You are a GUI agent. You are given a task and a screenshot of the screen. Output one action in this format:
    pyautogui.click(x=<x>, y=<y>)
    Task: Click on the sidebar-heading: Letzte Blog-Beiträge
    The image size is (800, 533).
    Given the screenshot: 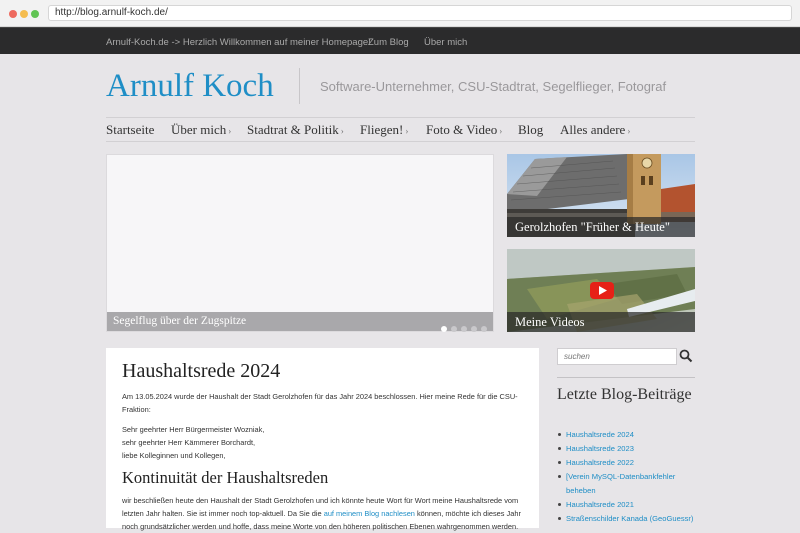 What is the action you would take?
    pyautogui.click(x=624, y=394)
    